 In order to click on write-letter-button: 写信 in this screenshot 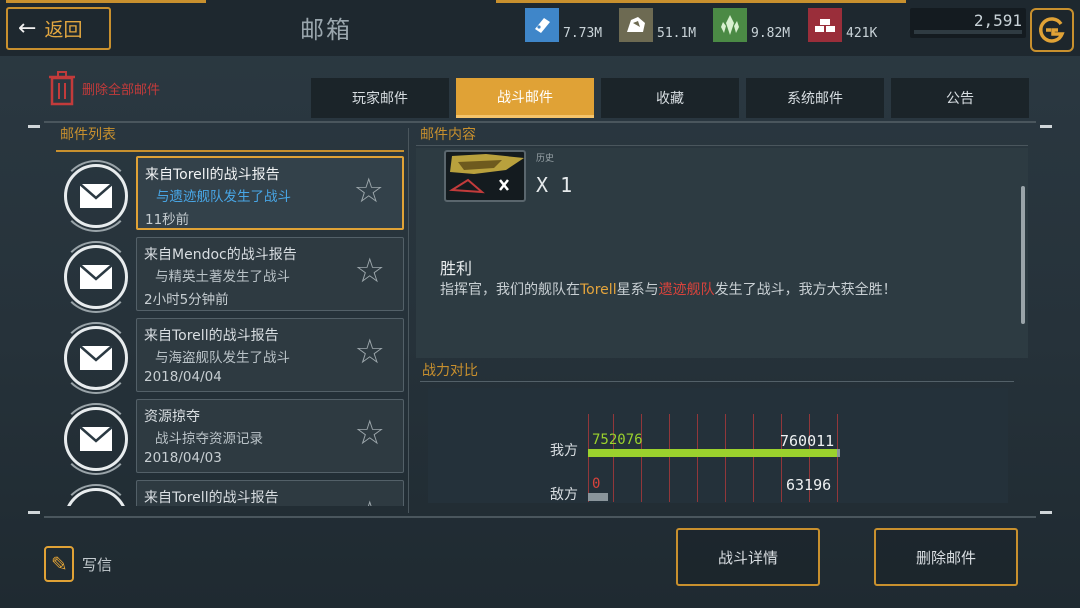, I will do `click(78, 564)`.